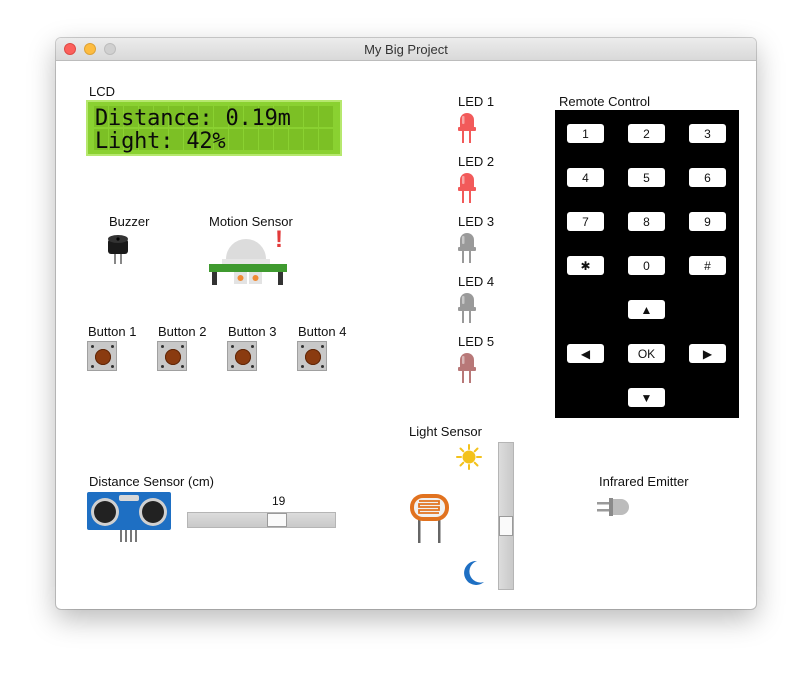  What do you see at coordinates (467, 308) in the screenshot?
I see `led-4-icon` at bounding box center [467, 308].